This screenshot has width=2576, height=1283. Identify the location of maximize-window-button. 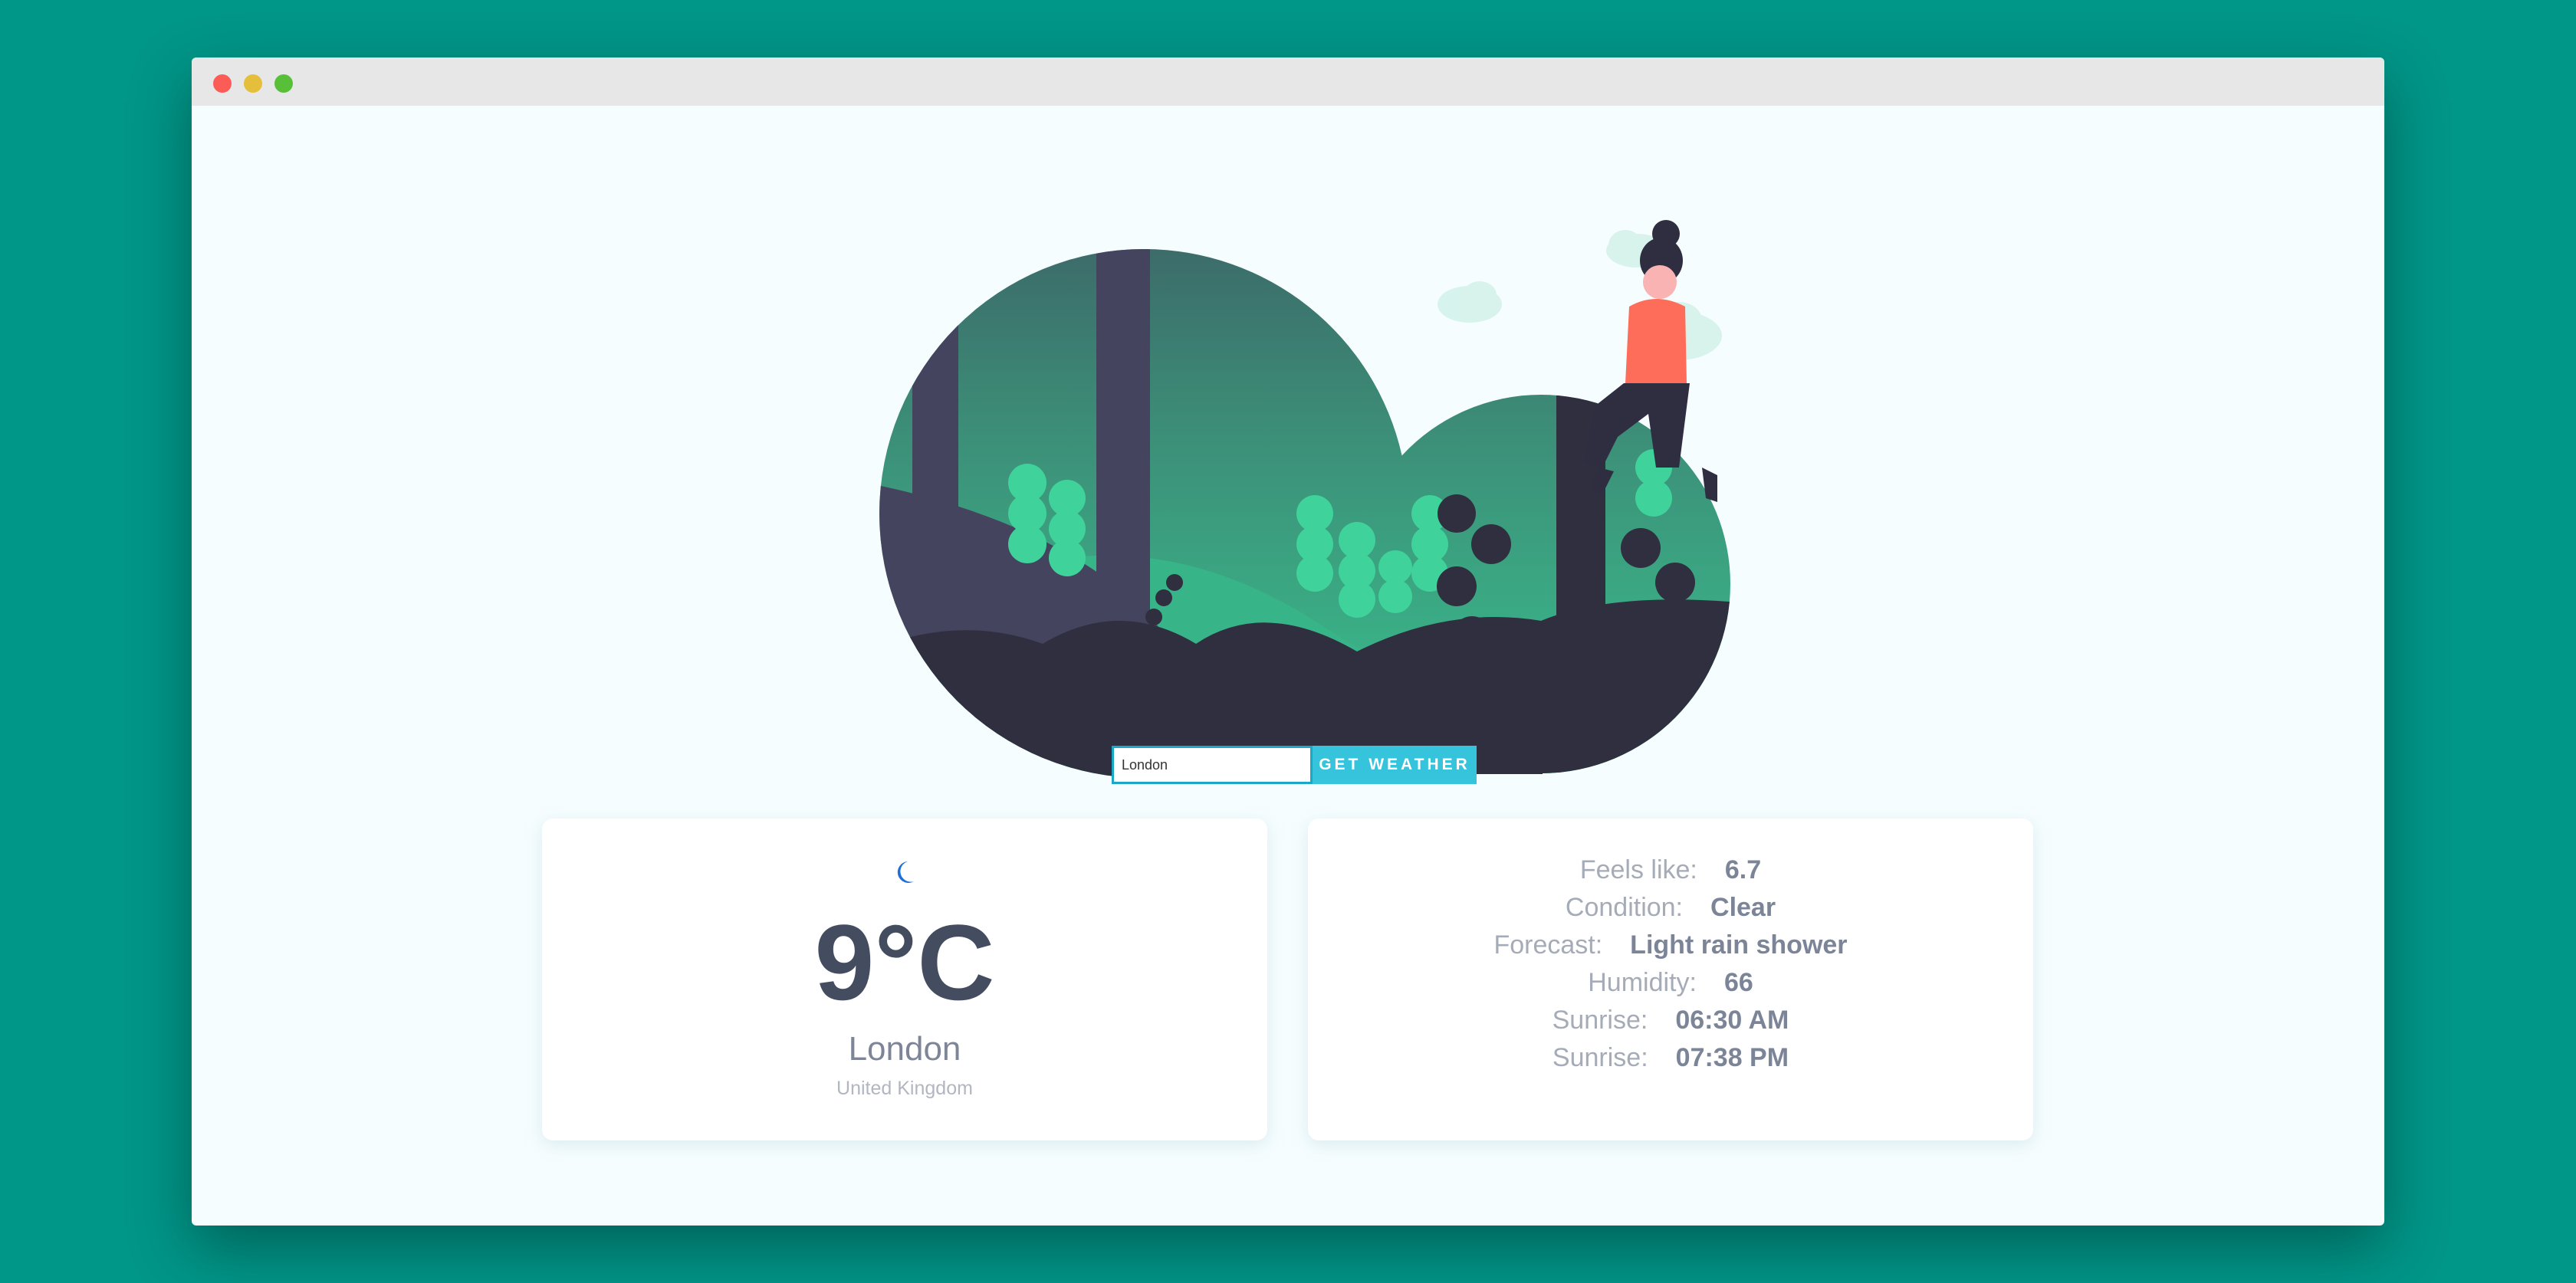
(284, 83).